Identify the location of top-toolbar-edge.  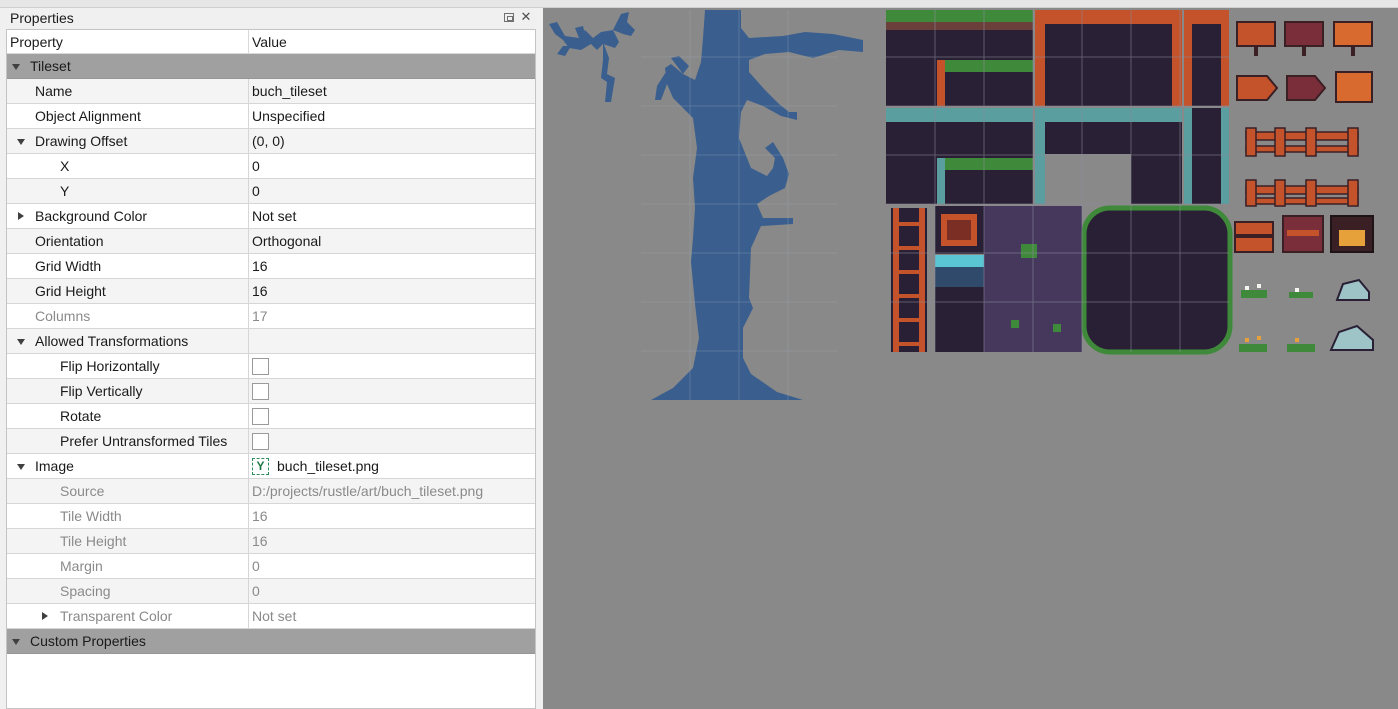
(699, 4).